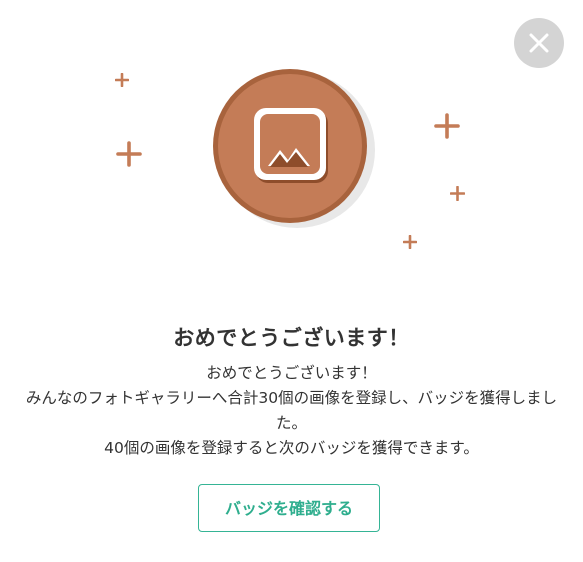  What do you see at coordinates (291, 338) in the screenshot?
I see `modal-title: おめでとうございます！` at bounding box center [291, 338].